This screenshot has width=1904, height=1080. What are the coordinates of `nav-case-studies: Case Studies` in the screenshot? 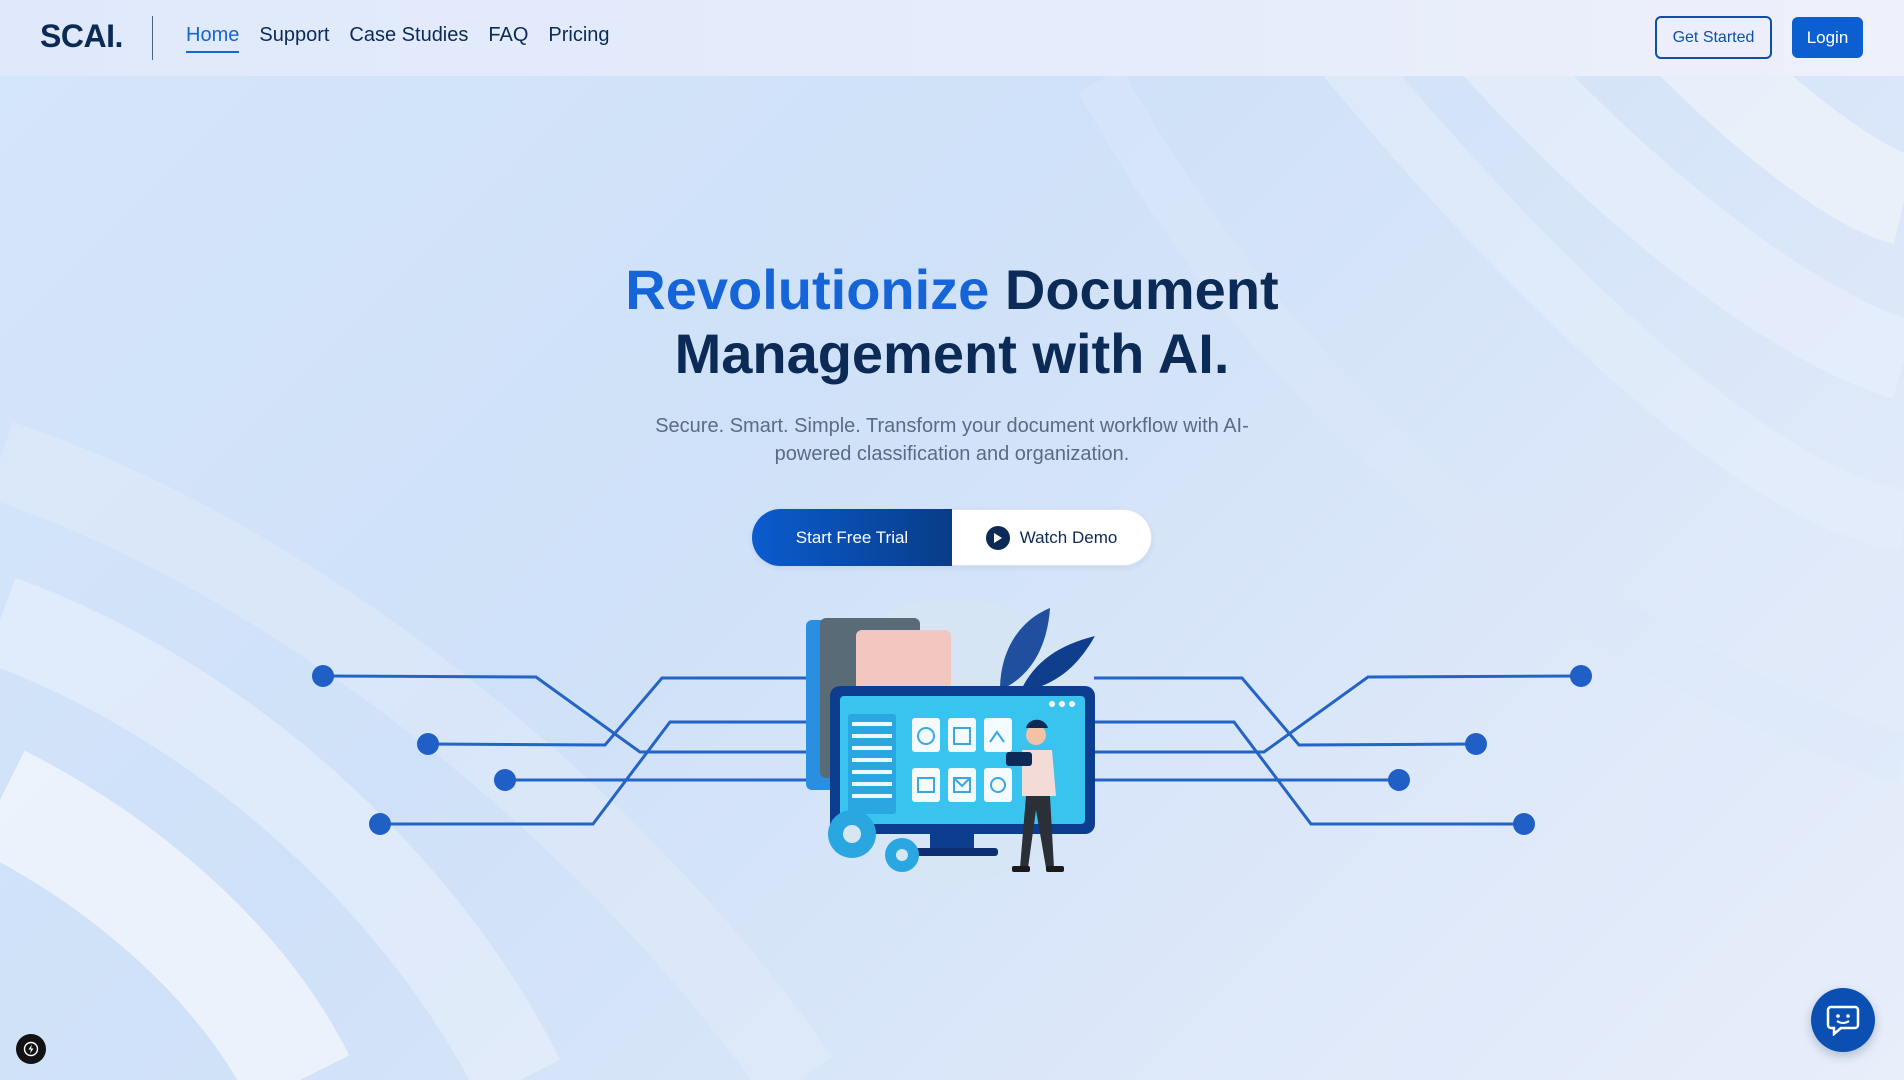 It's located at (408, 38).